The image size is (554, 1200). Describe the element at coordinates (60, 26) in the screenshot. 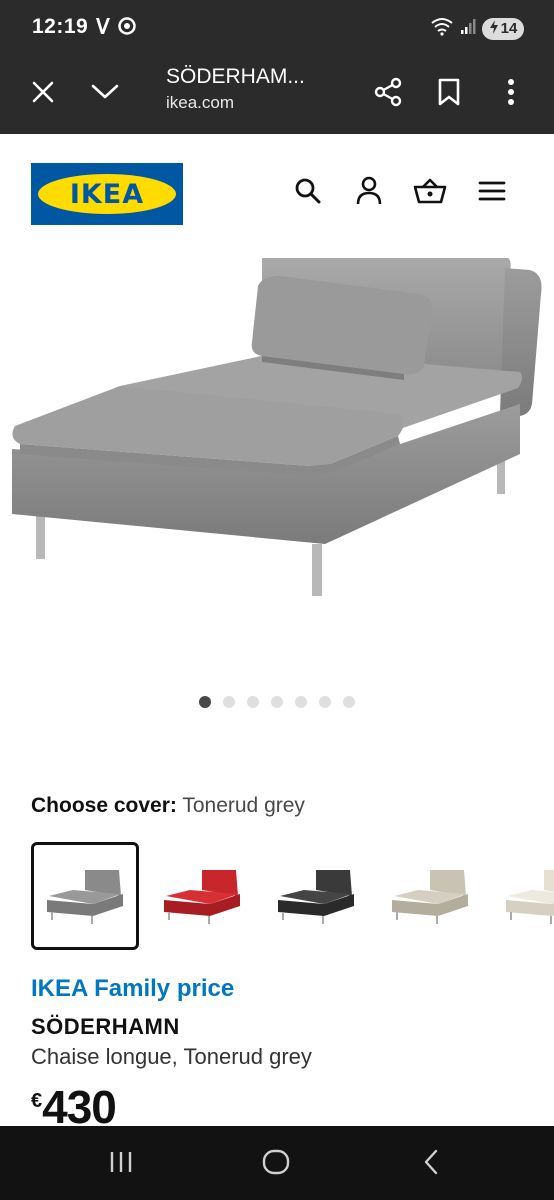

I see `status-time: 12:19` at that location.